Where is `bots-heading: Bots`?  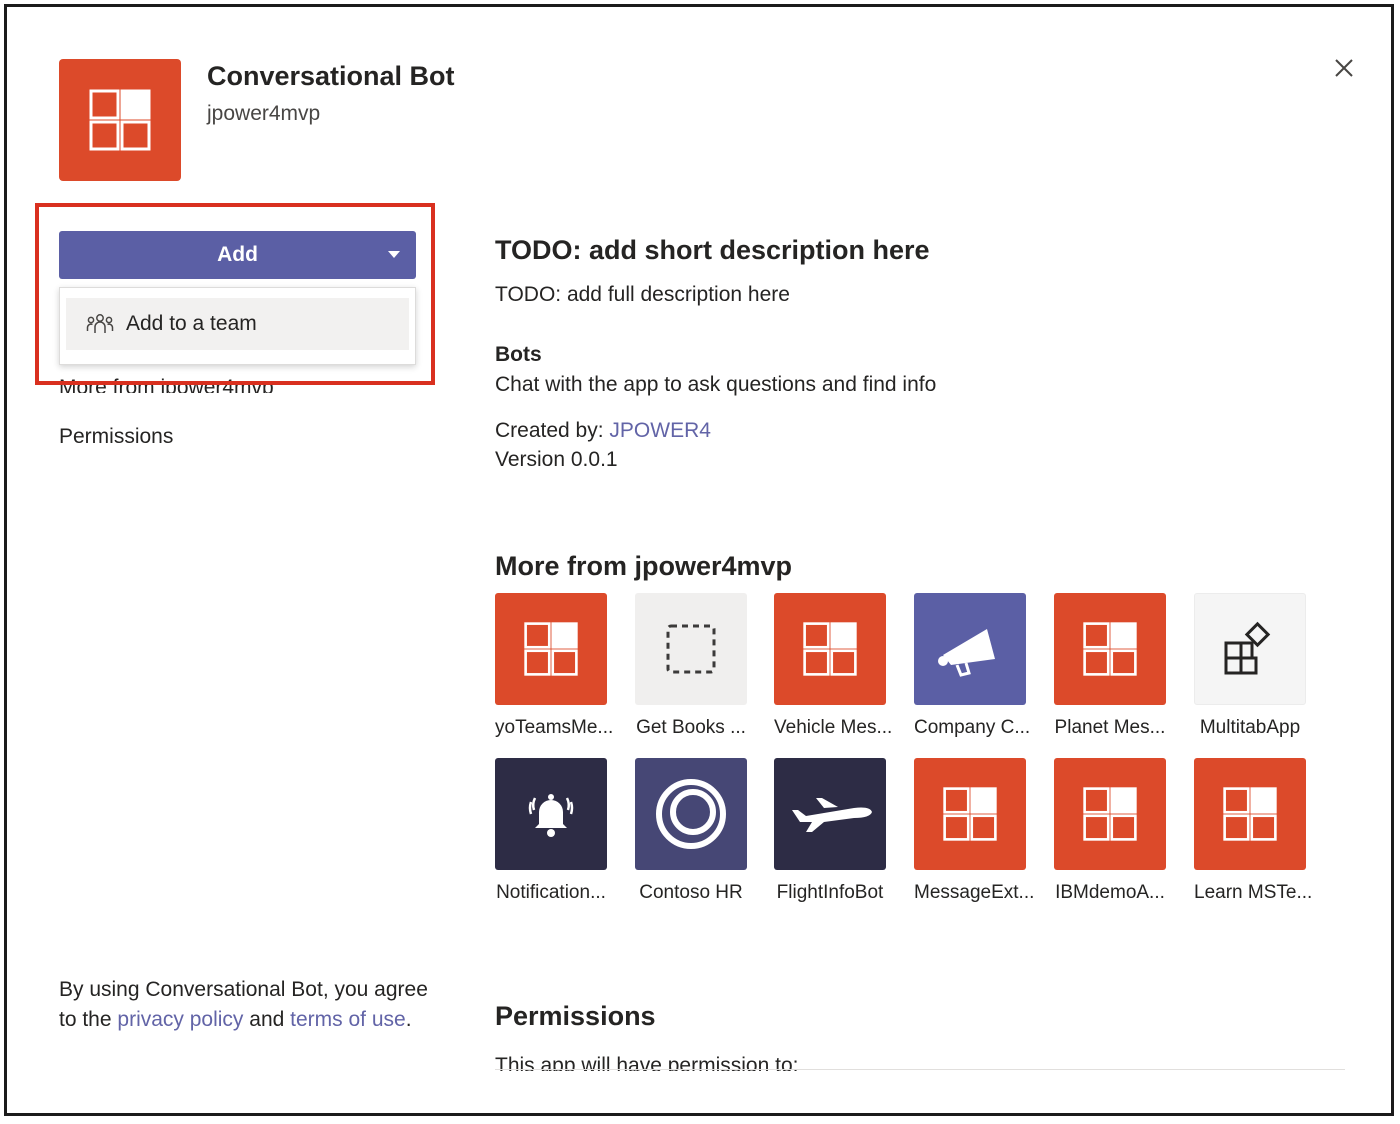
bots-heading: Bots is located at coordinates (518, 354).